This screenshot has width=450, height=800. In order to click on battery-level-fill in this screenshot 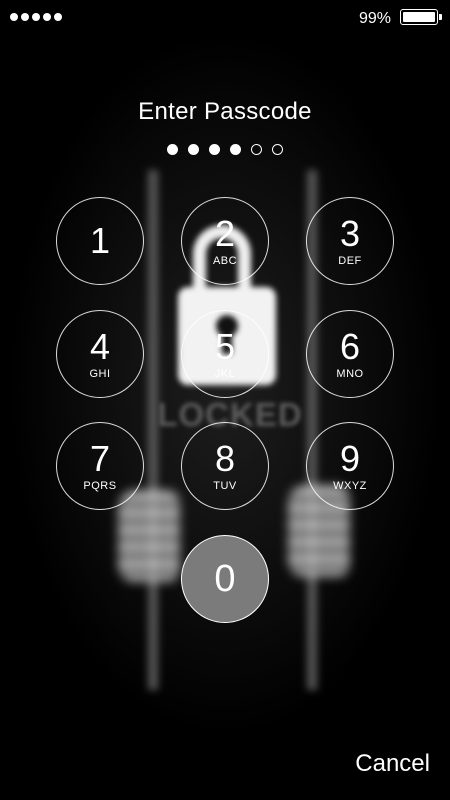, I will do `click(419, 17)`.